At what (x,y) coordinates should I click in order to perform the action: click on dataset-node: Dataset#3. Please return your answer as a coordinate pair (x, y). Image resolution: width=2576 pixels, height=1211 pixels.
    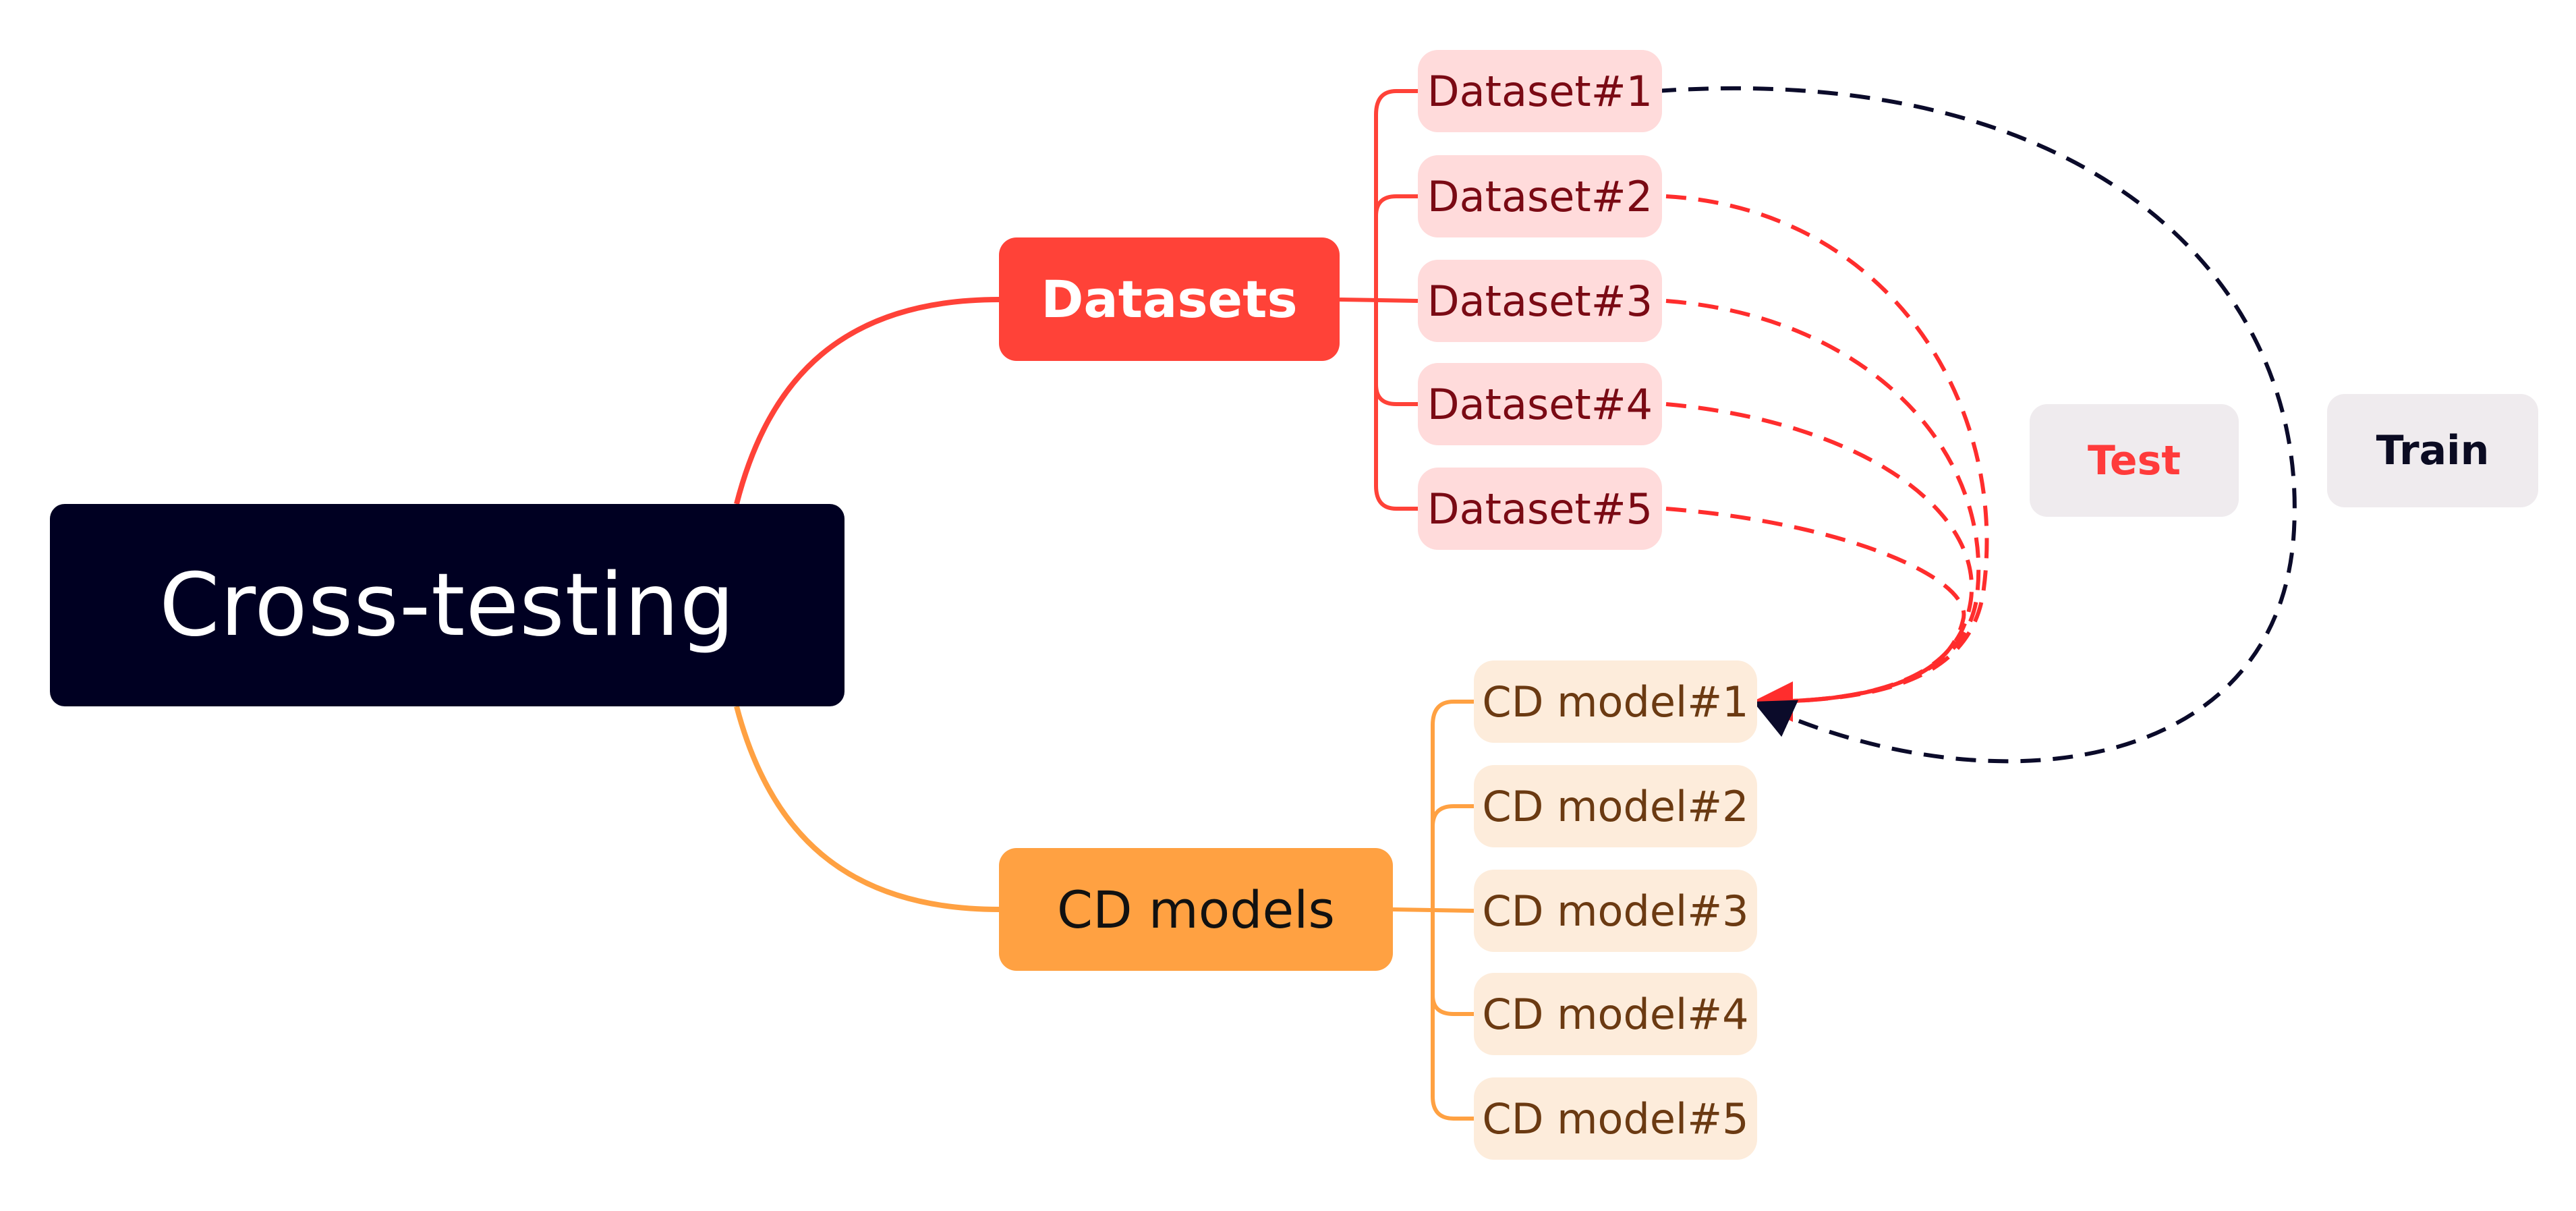
    Looking at the image, I should click on (1540, 301).